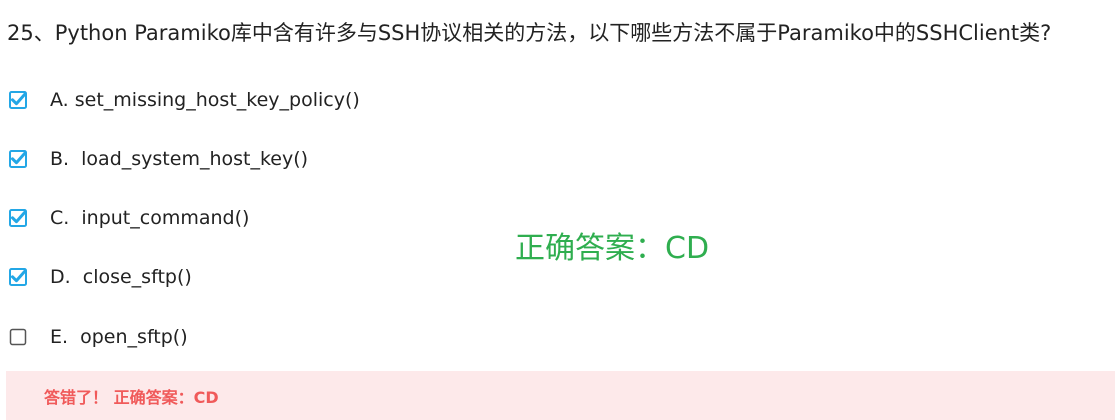  I want to click on option-b: B. load_system_host_key(), so click(158, 159).